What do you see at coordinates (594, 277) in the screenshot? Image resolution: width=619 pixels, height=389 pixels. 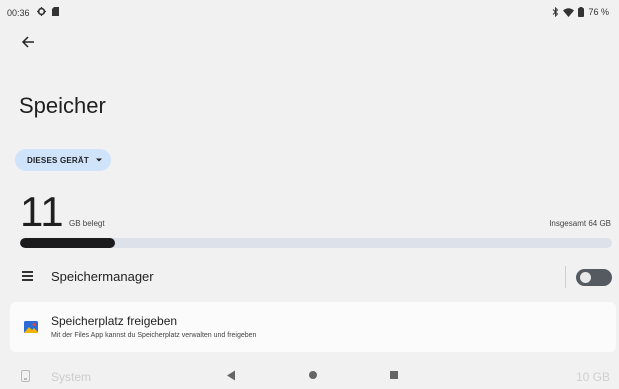 I see `storage-manager-toggle` at bounding box center [594, 277].